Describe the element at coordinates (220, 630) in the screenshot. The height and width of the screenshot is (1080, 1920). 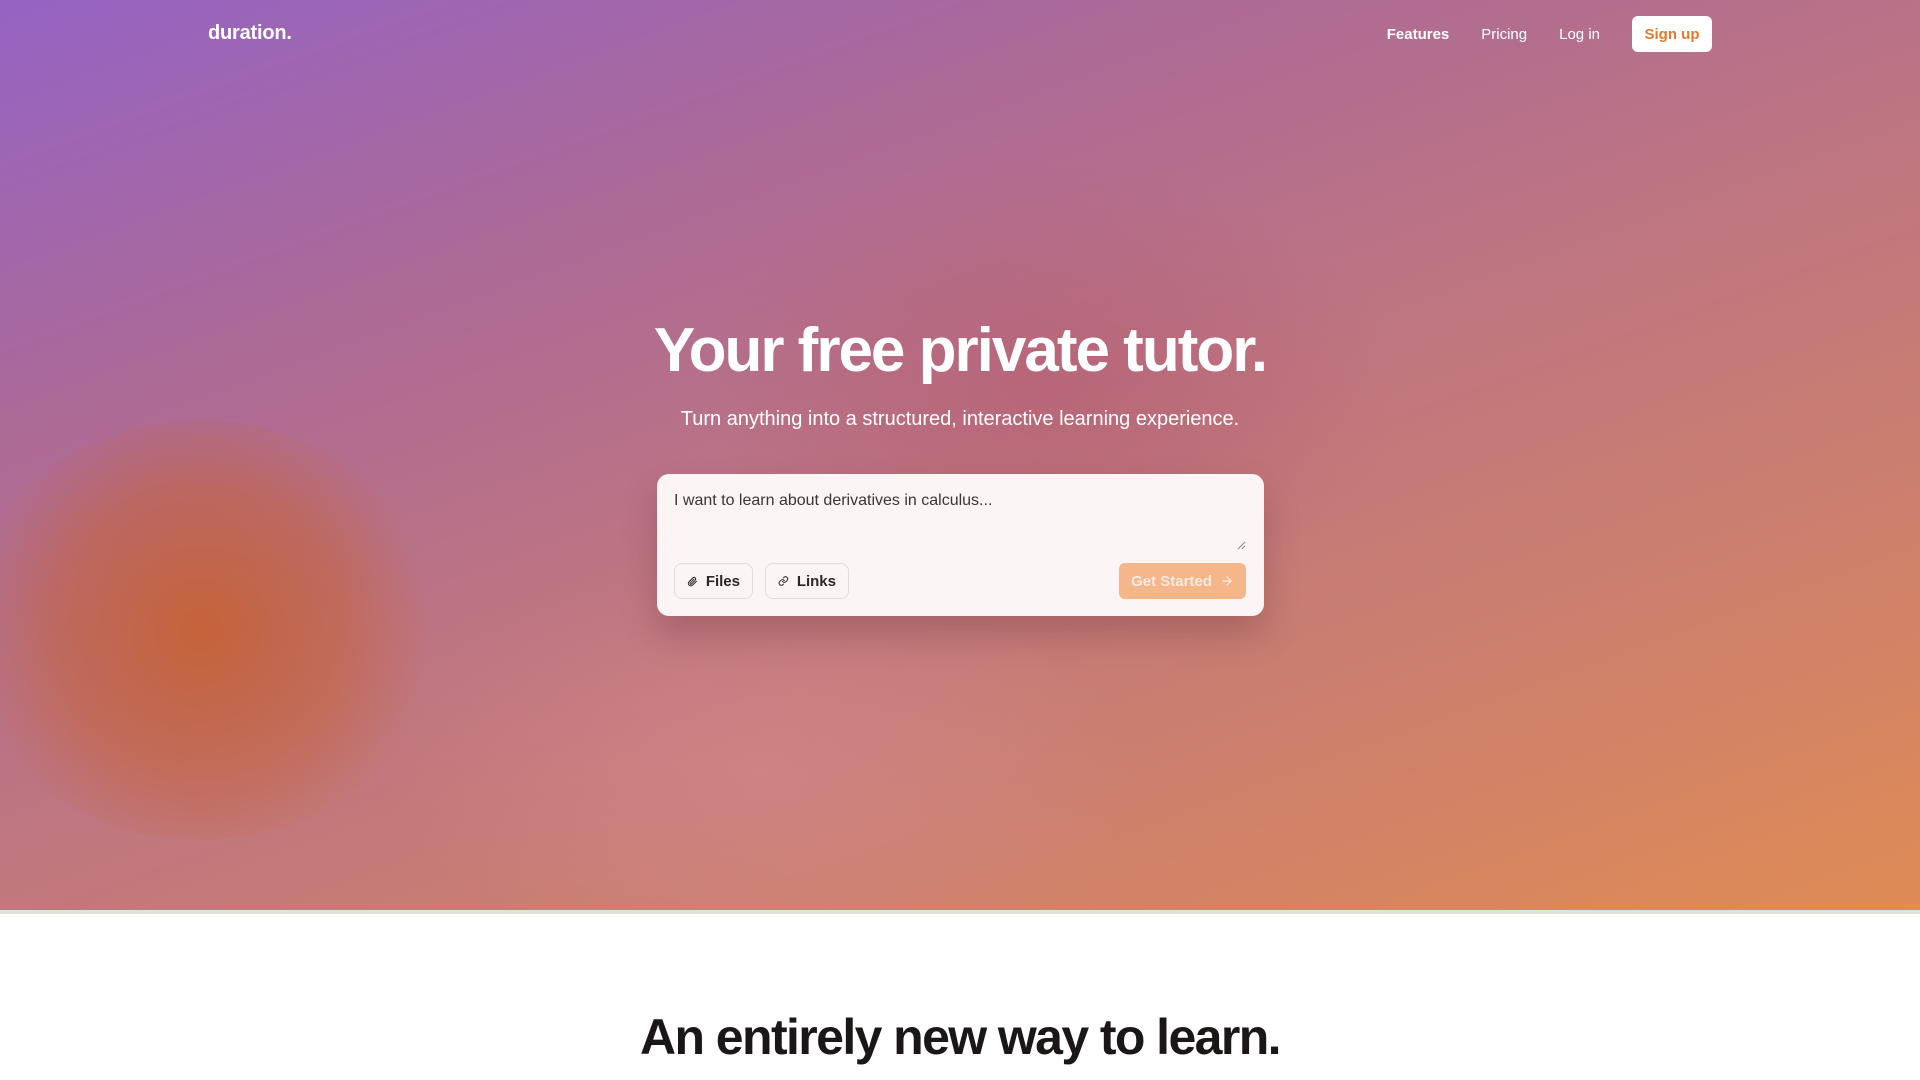
I see `background-glow` at that location.